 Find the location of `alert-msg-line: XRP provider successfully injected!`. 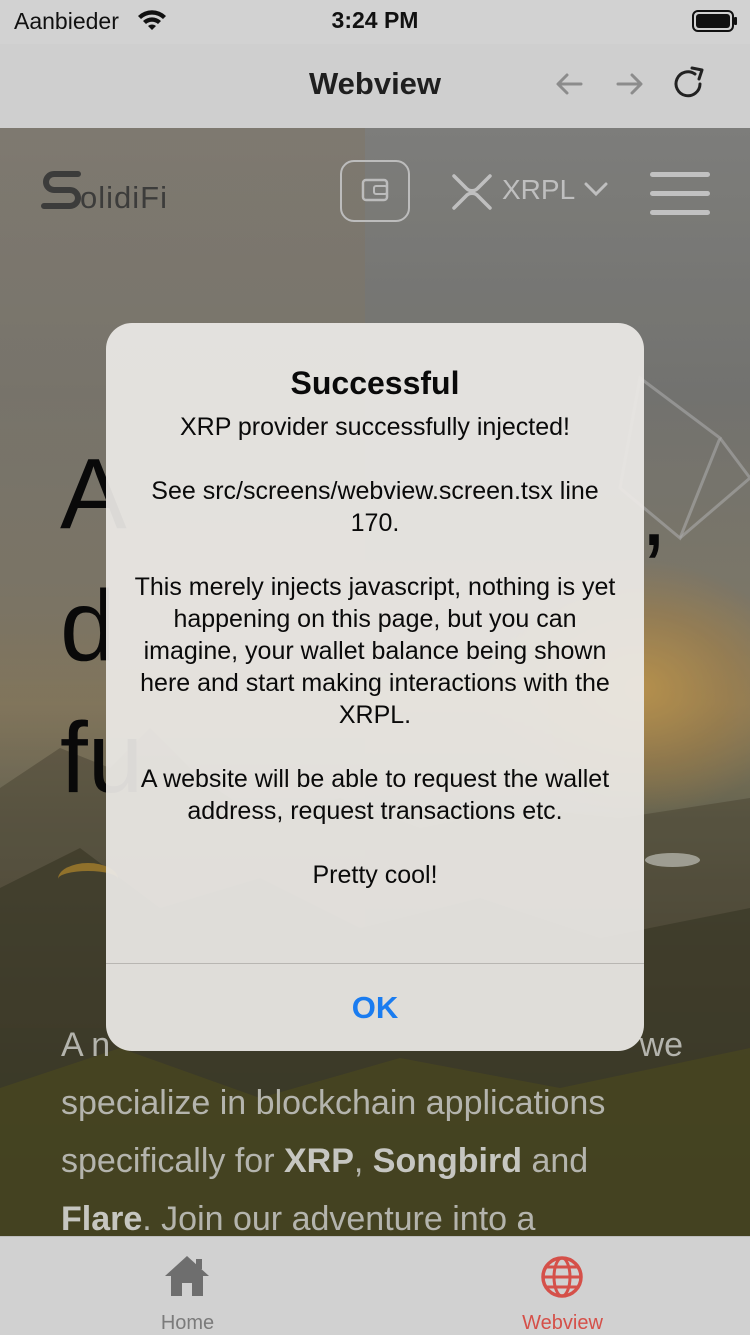

alert-msg-line: XRP provider successfully injected! is located at coordinates (375, 427).